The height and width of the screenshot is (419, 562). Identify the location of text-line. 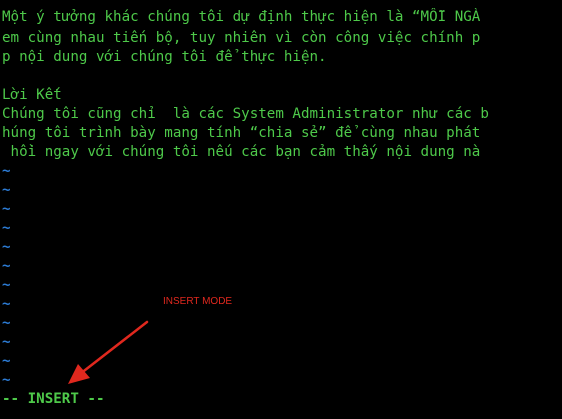
(282, 76).